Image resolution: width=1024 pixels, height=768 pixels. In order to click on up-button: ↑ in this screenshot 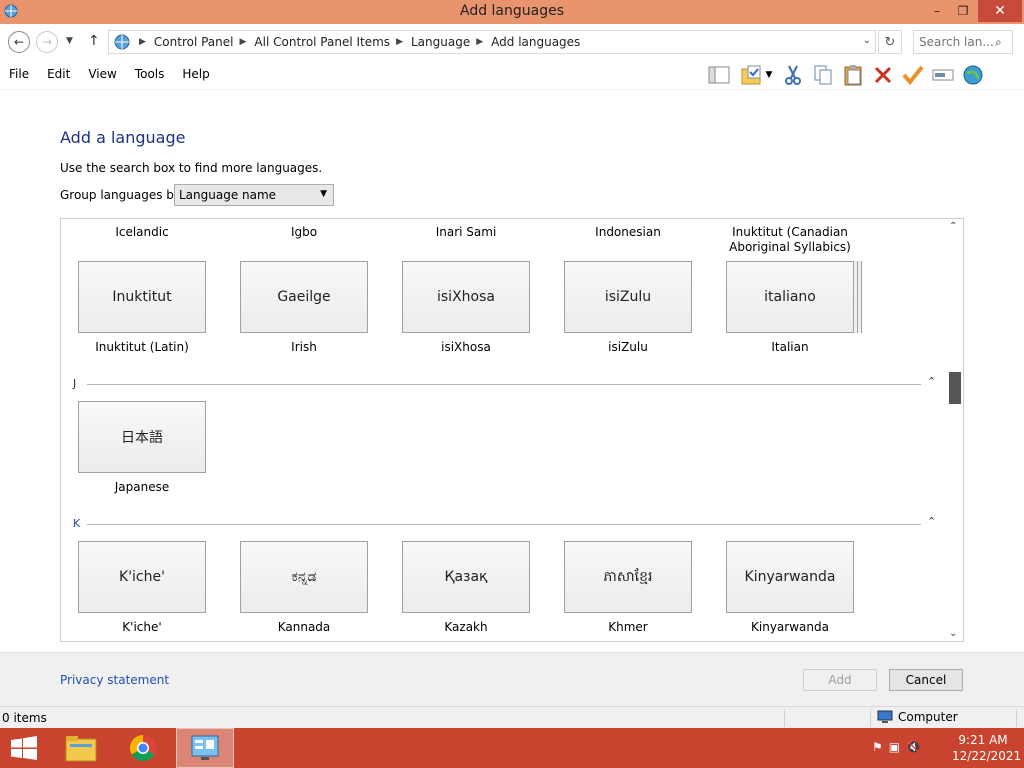, I will do `click(94, 41)`.